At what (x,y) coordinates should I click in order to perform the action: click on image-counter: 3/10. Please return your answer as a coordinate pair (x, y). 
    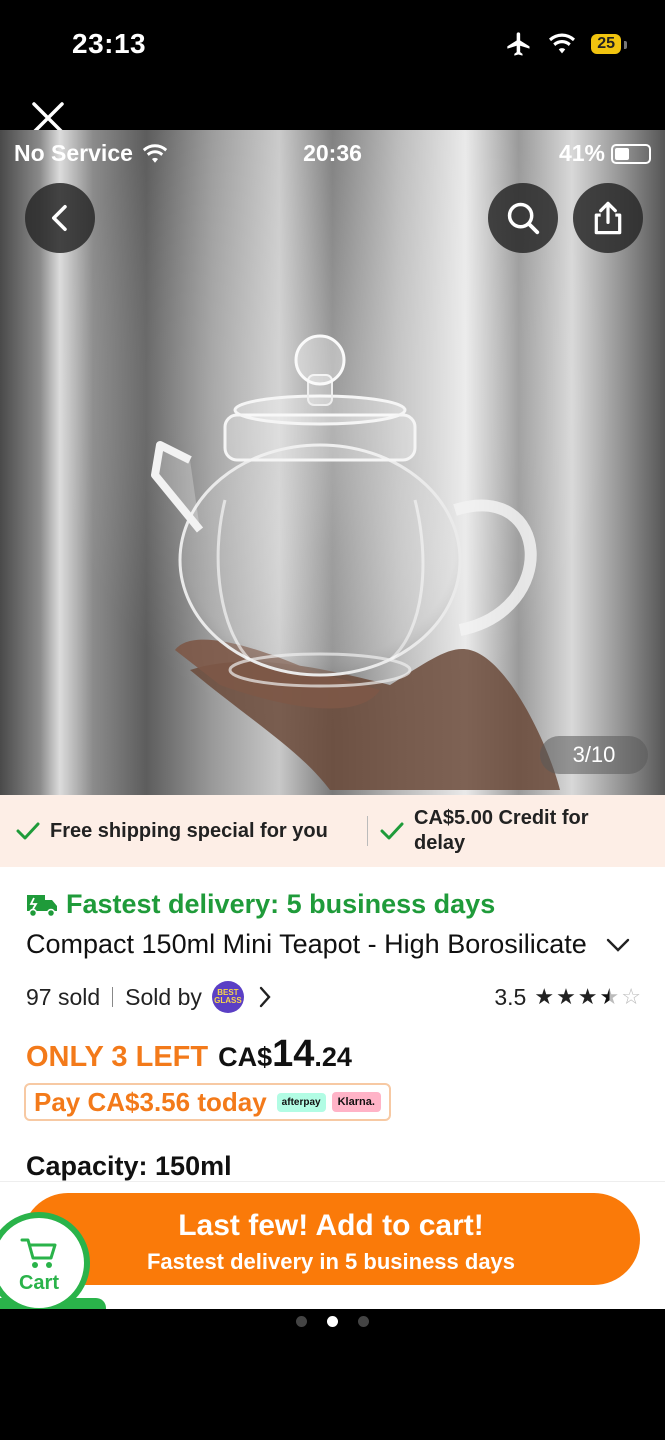
    Looking at the image, I should click on (594, 755).